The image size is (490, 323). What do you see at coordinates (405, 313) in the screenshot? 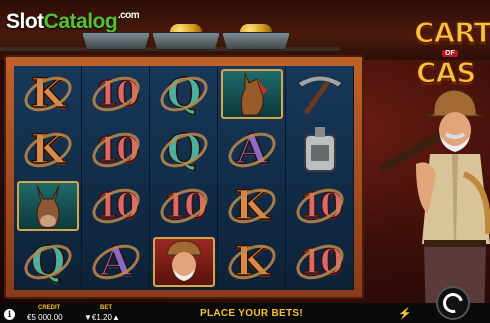
I see `bolt-icon: ⚡` at bounding box center [405, 313].